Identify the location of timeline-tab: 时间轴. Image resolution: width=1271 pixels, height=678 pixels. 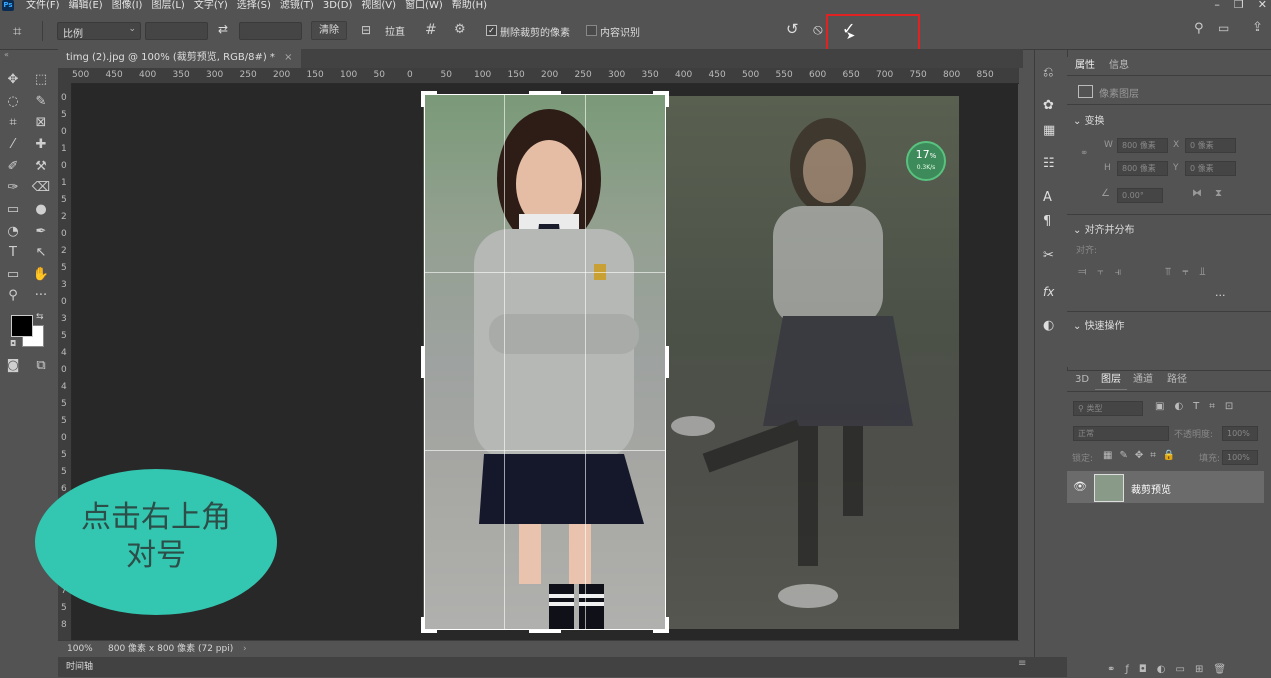
(79, 667).